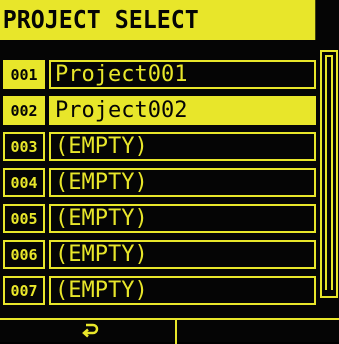 The height and width of the screenshot is (344, 339). What do you see at coordinates (24, 146) in the screenshot?
I see `project-number: 003` at bounding box center [24, 146].